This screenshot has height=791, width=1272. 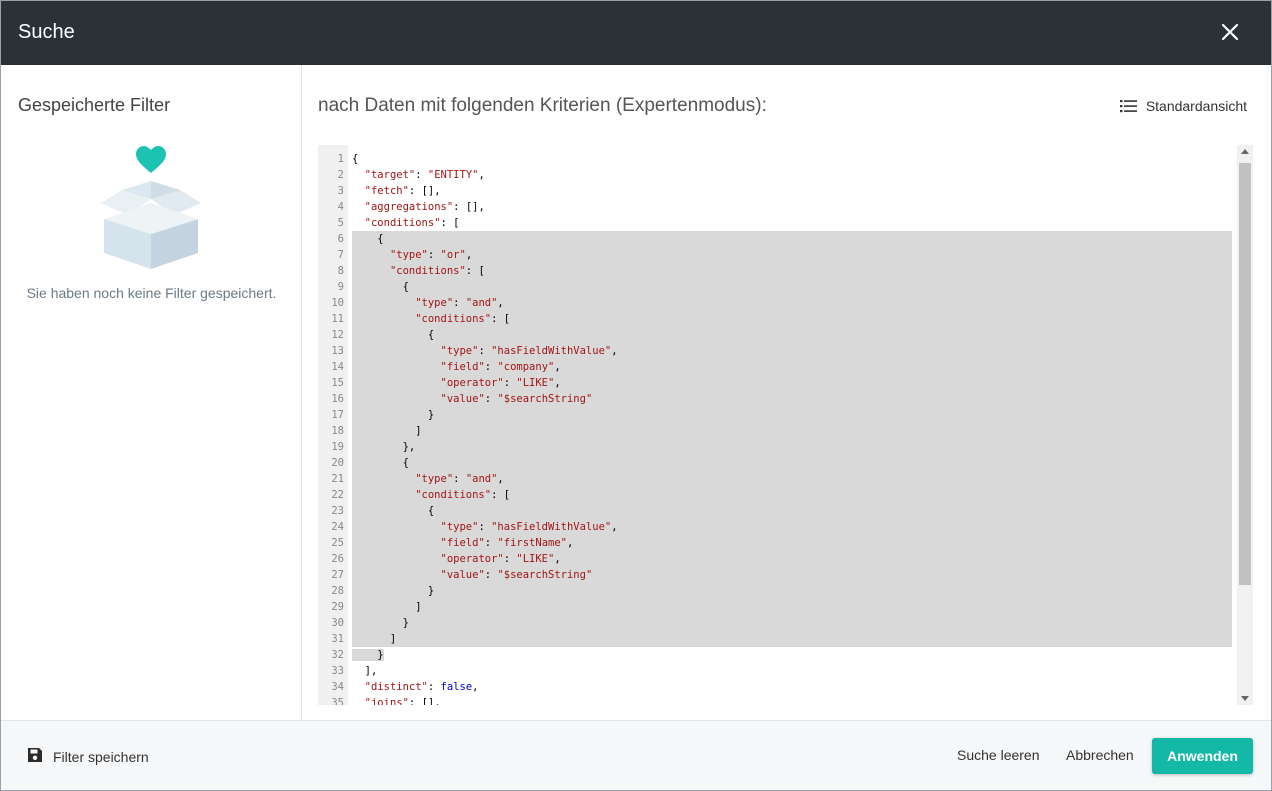 I want to click on line-number: 11, so click(x=337, y=319).